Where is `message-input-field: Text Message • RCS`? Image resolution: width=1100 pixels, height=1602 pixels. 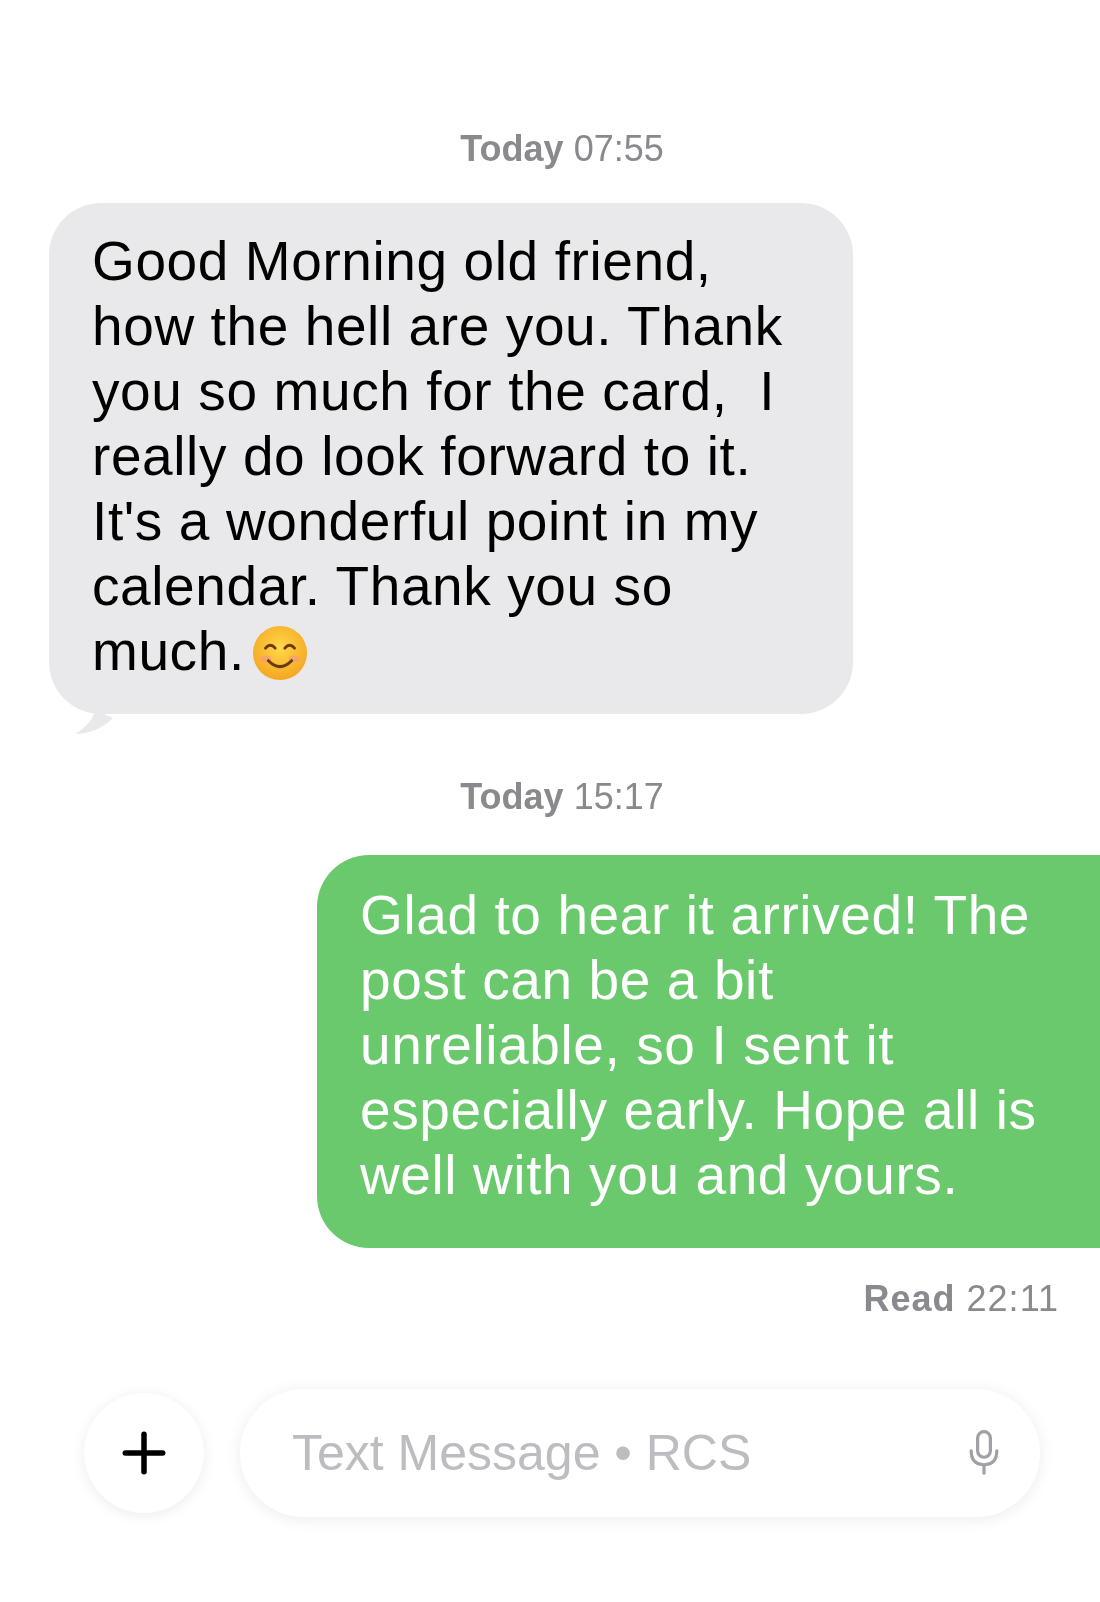 message-input-field: Text Message • RCS is located at coordinates (629, 1453).